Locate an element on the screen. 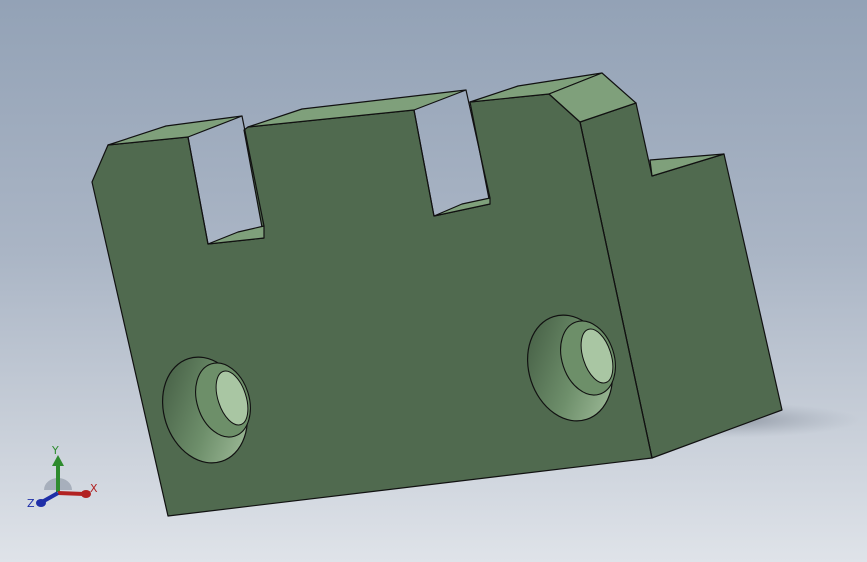  y-axis-label: Y is located at coordinates (55, 450).